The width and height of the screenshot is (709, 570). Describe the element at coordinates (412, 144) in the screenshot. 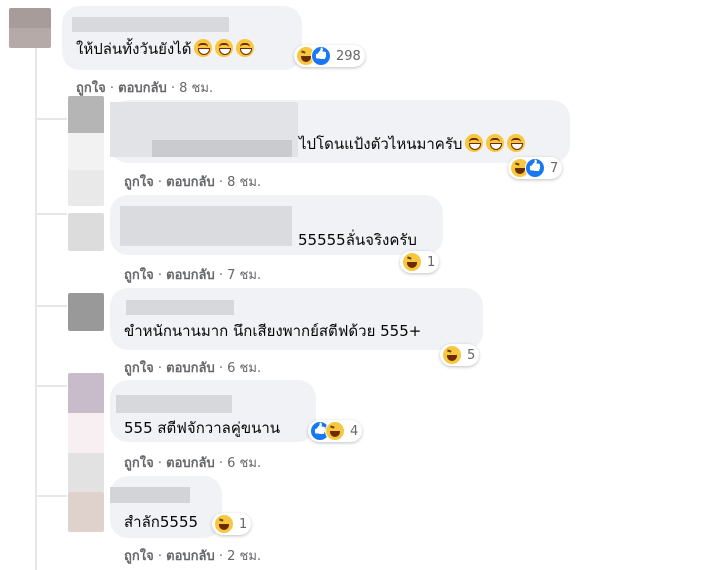

I see `comment-text: ไปโดนแป้งตัวไหนมาครับ` at that location.